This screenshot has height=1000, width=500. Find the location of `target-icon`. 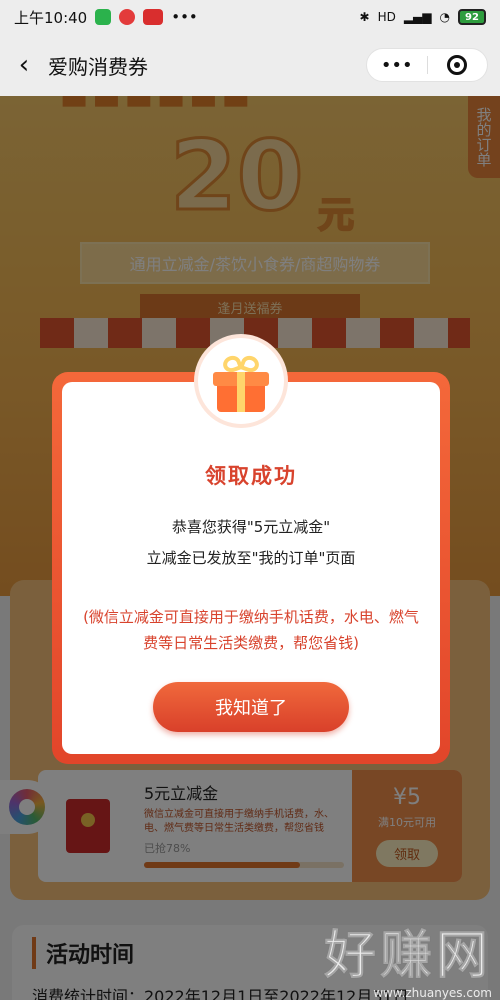

target-icon is located at coordinates (457, 65).